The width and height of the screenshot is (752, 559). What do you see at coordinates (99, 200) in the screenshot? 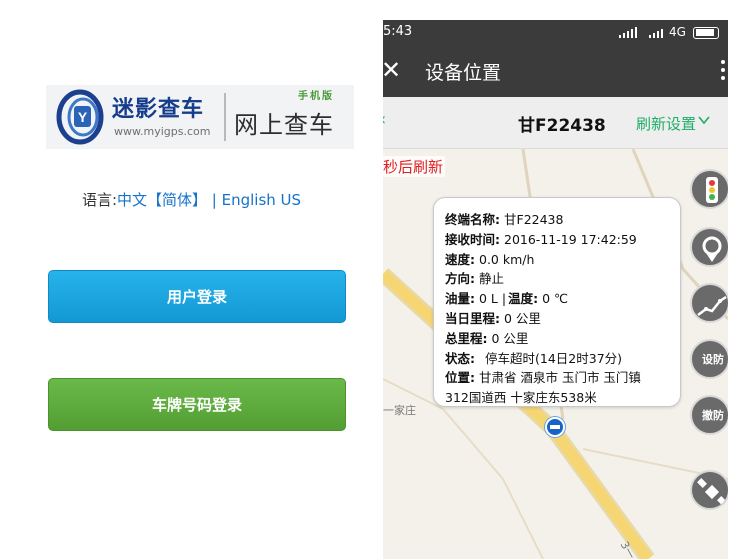
I see `language-prefix: 语言:` at bounding box center [99, 200].